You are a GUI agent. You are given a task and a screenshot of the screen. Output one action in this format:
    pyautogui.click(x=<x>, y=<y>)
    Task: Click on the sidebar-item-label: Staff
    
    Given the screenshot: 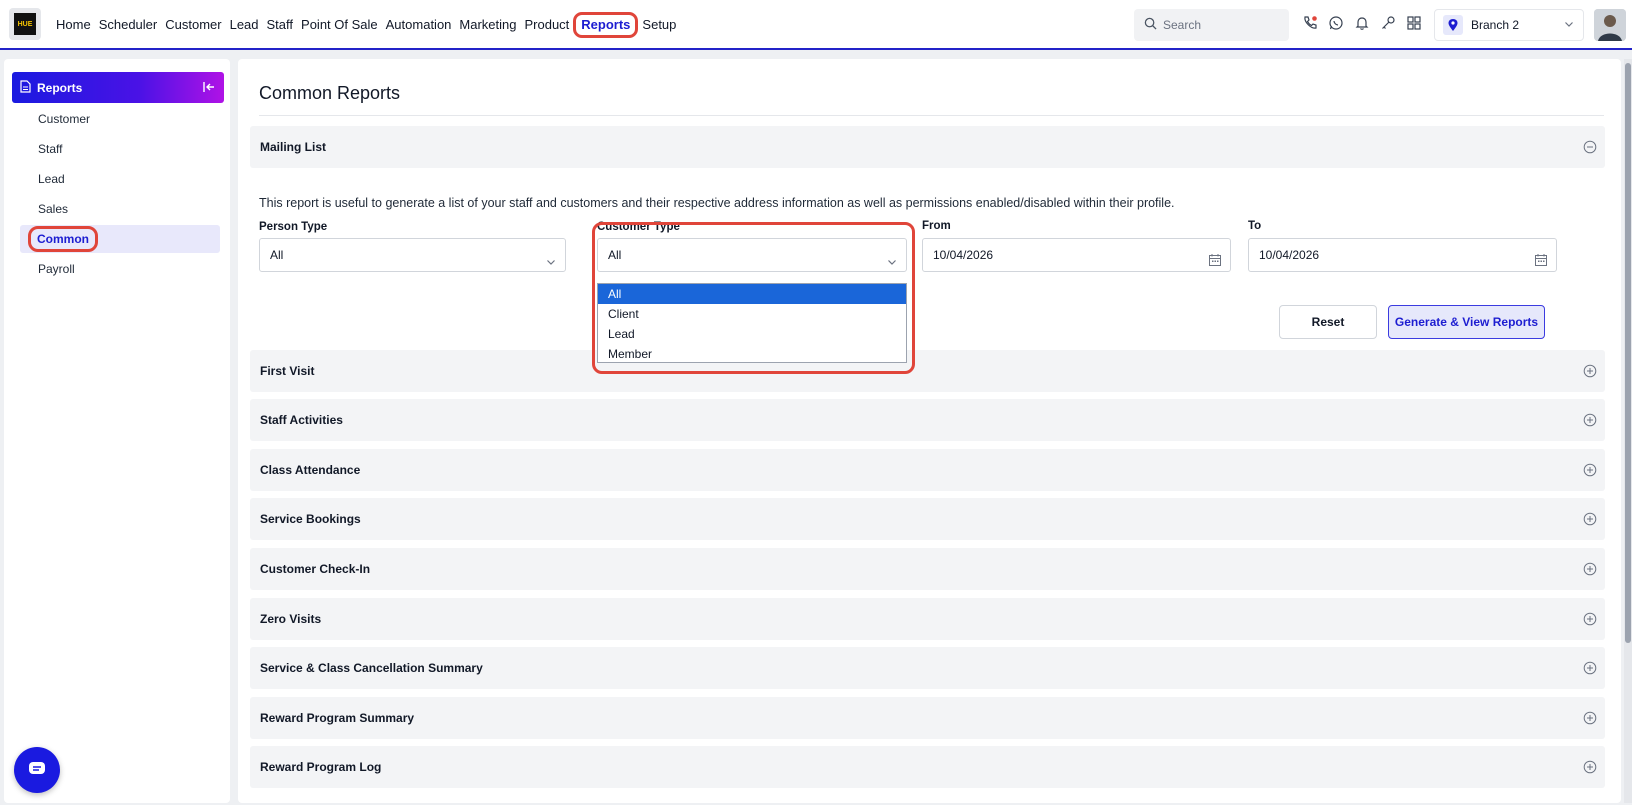 What is the action you would take?
    pyautogui.click(x=50, y=149)
    